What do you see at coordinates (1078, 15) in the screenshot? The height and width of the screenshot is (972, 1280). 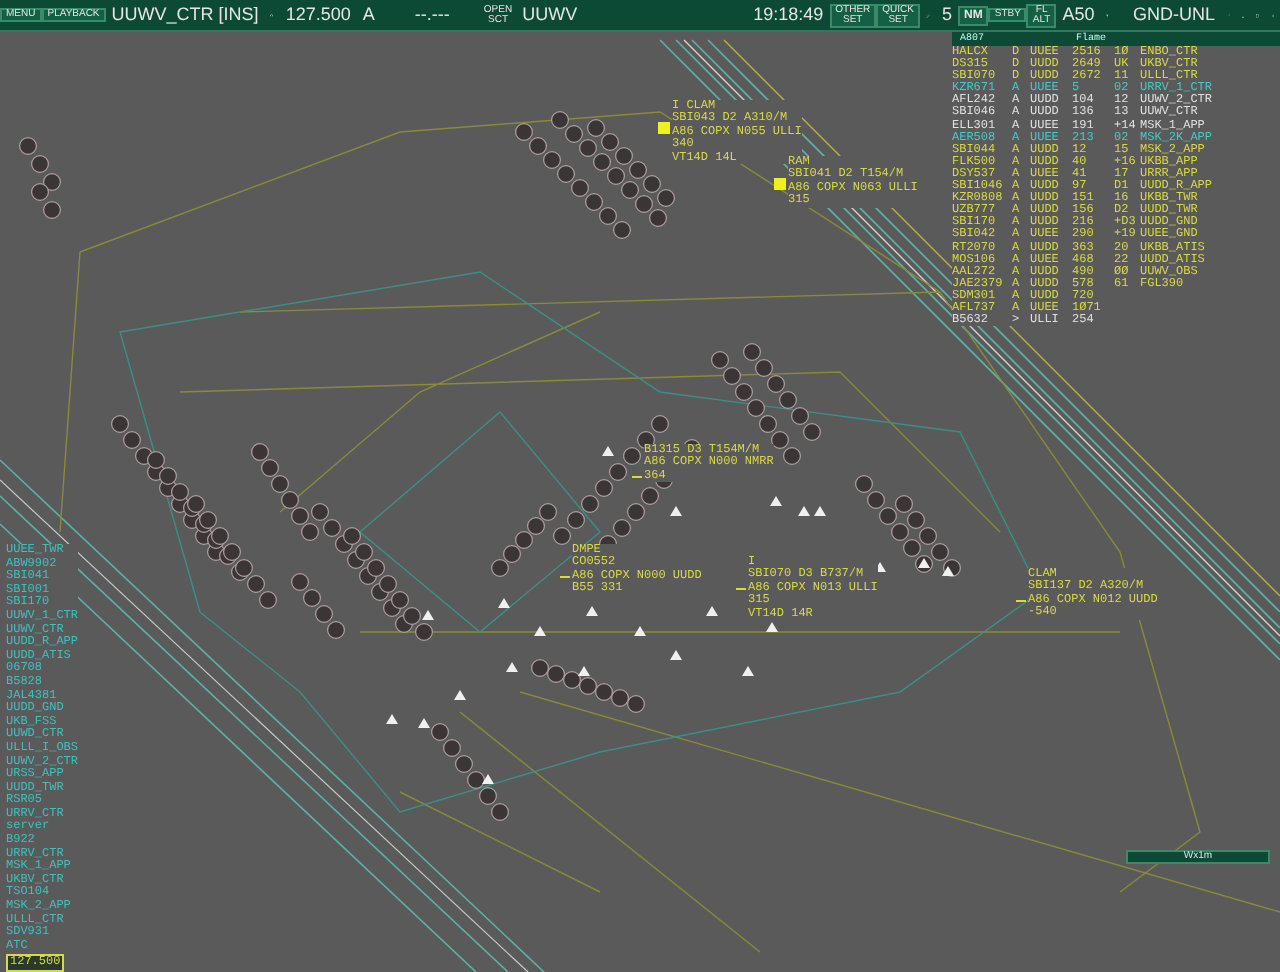 I see `level-readout: A50` at bounding box center [1078, 15].